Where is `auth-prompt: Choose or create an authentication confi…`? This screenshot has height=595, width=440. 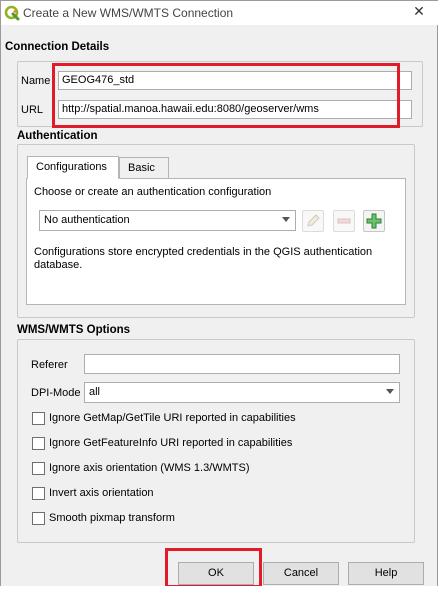
auth-prompt: Choose or create an authentication confi… is located at coordinates (153, 192).